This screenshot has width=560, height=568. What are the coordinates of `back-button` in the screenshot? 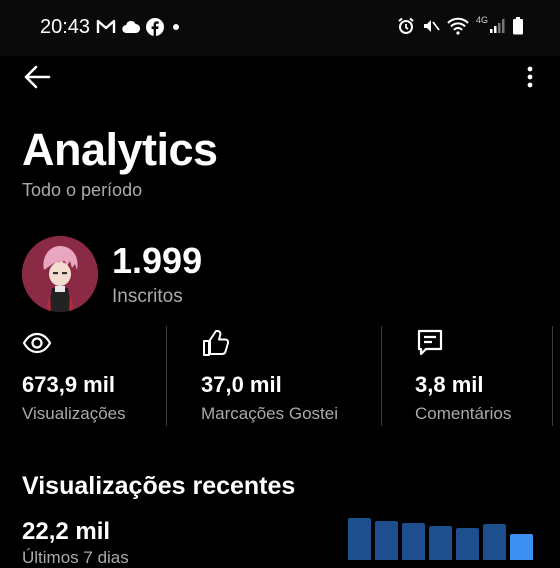 It's located at (38, 77).